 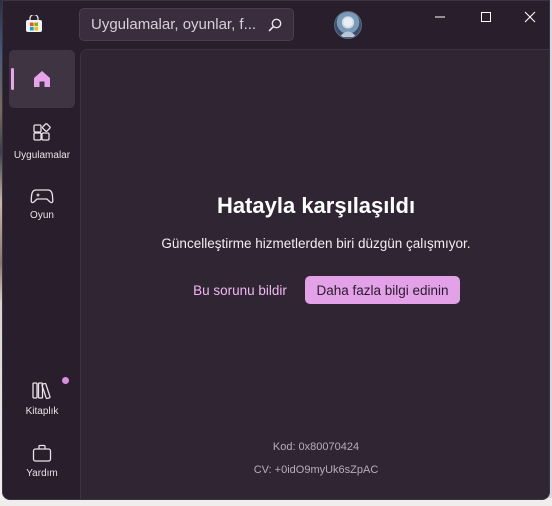 What do you see at coordinates (42, 411) in the screenshot?
I see `sidebar-item-label: Kitaplık` at bounding box center [42, 411].